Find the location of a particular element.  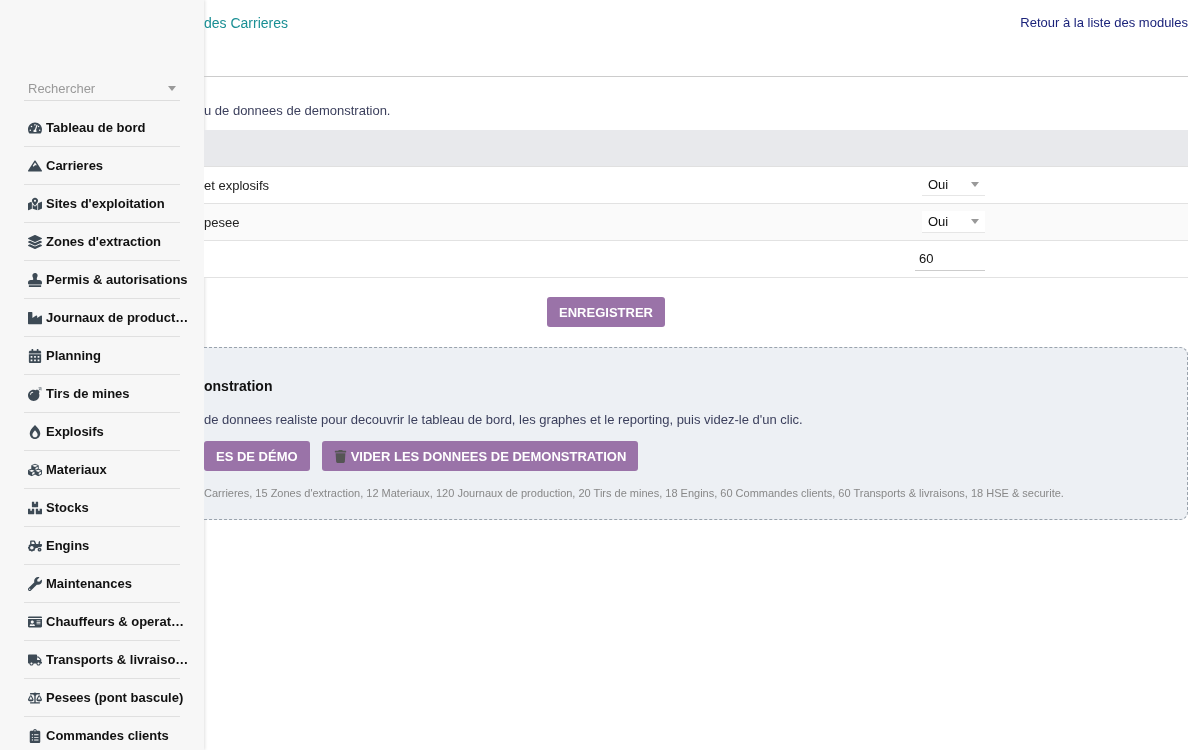

back-link: Retour à la liste des modules is located at coordinates (1104, 23).